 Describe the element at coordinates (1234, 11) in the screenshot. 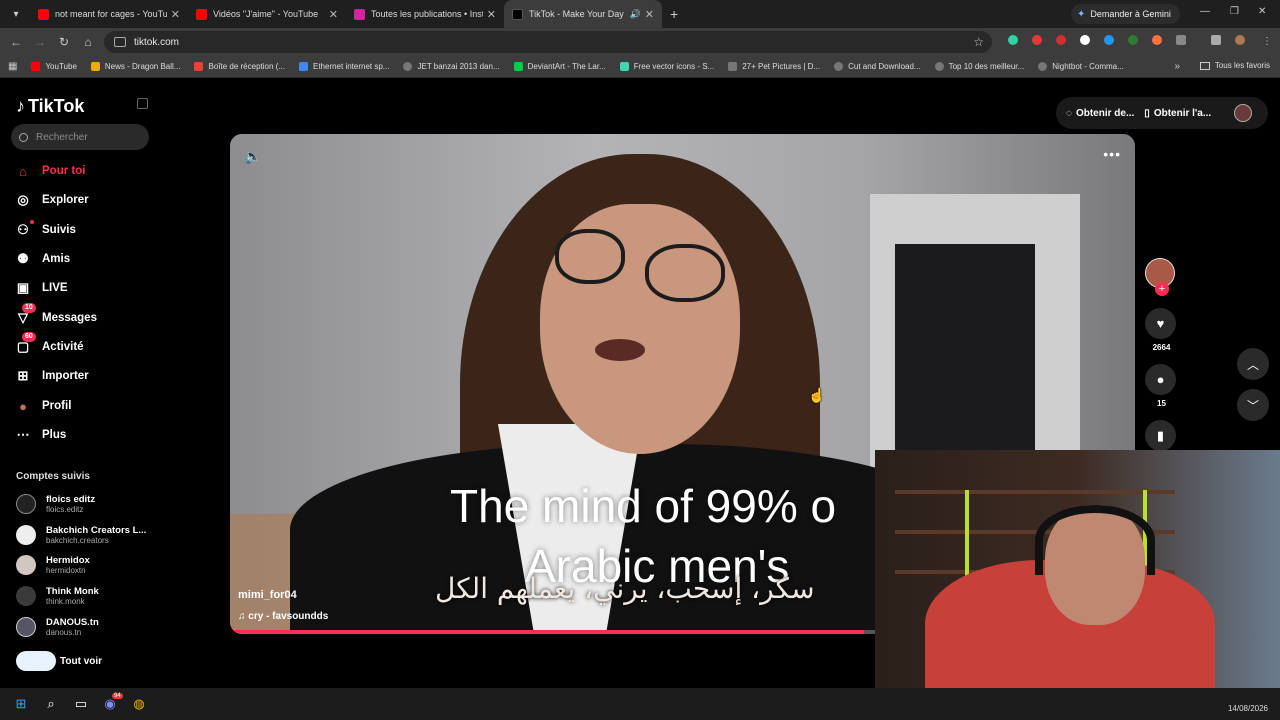

I see `maximize-icon: ❐` at that location.